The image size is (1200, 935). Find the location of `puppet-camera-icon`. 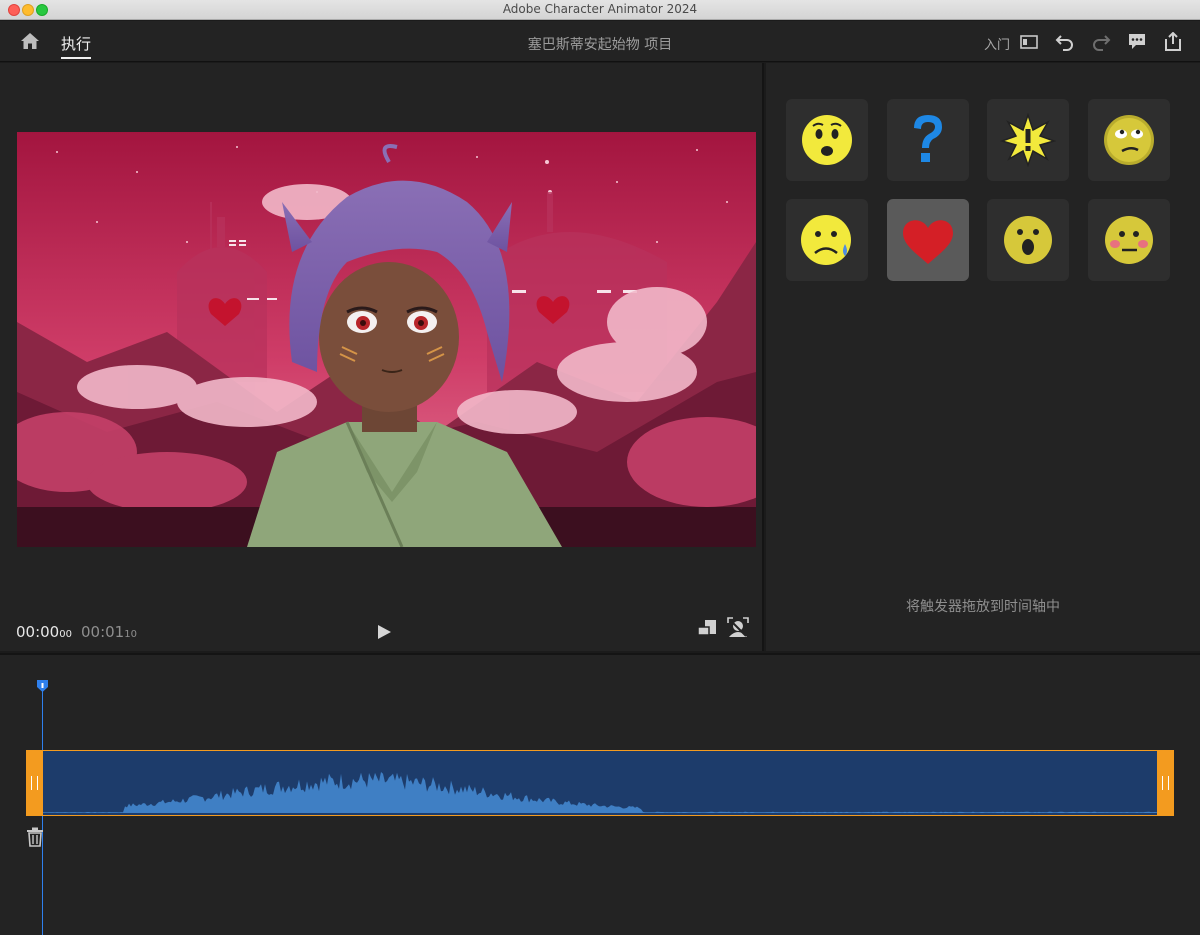

puppet-camera-icon is located at coordinates (738, 627).